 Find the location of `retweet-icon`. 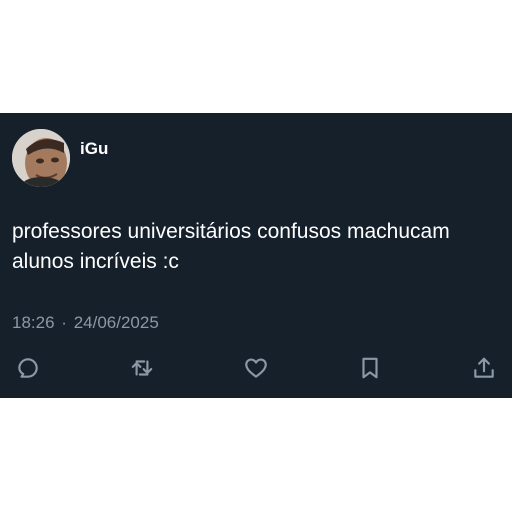

retweet-icon is located at coordinates (142, 368).